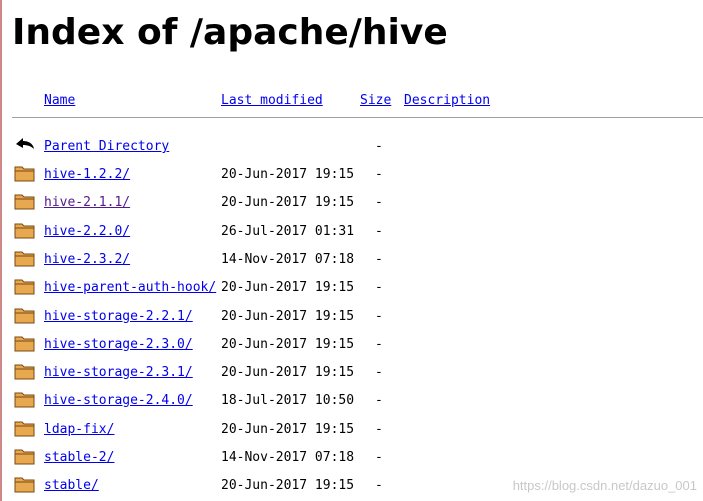 The height and width of the screenshot is (501, 703). Describe the element at coordinates (130, 288) in the screenshot. I see `directory-link: hive-parent-auth-hook/` at that location.